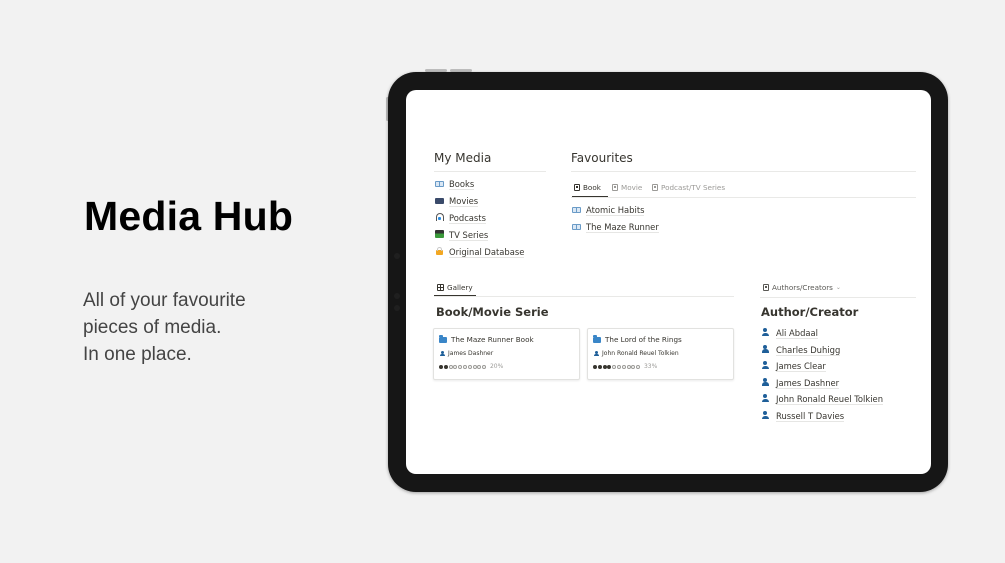 This screenshot has width=1005, height=563. I want to click on author-item: James Dashner, so click(800, 383).